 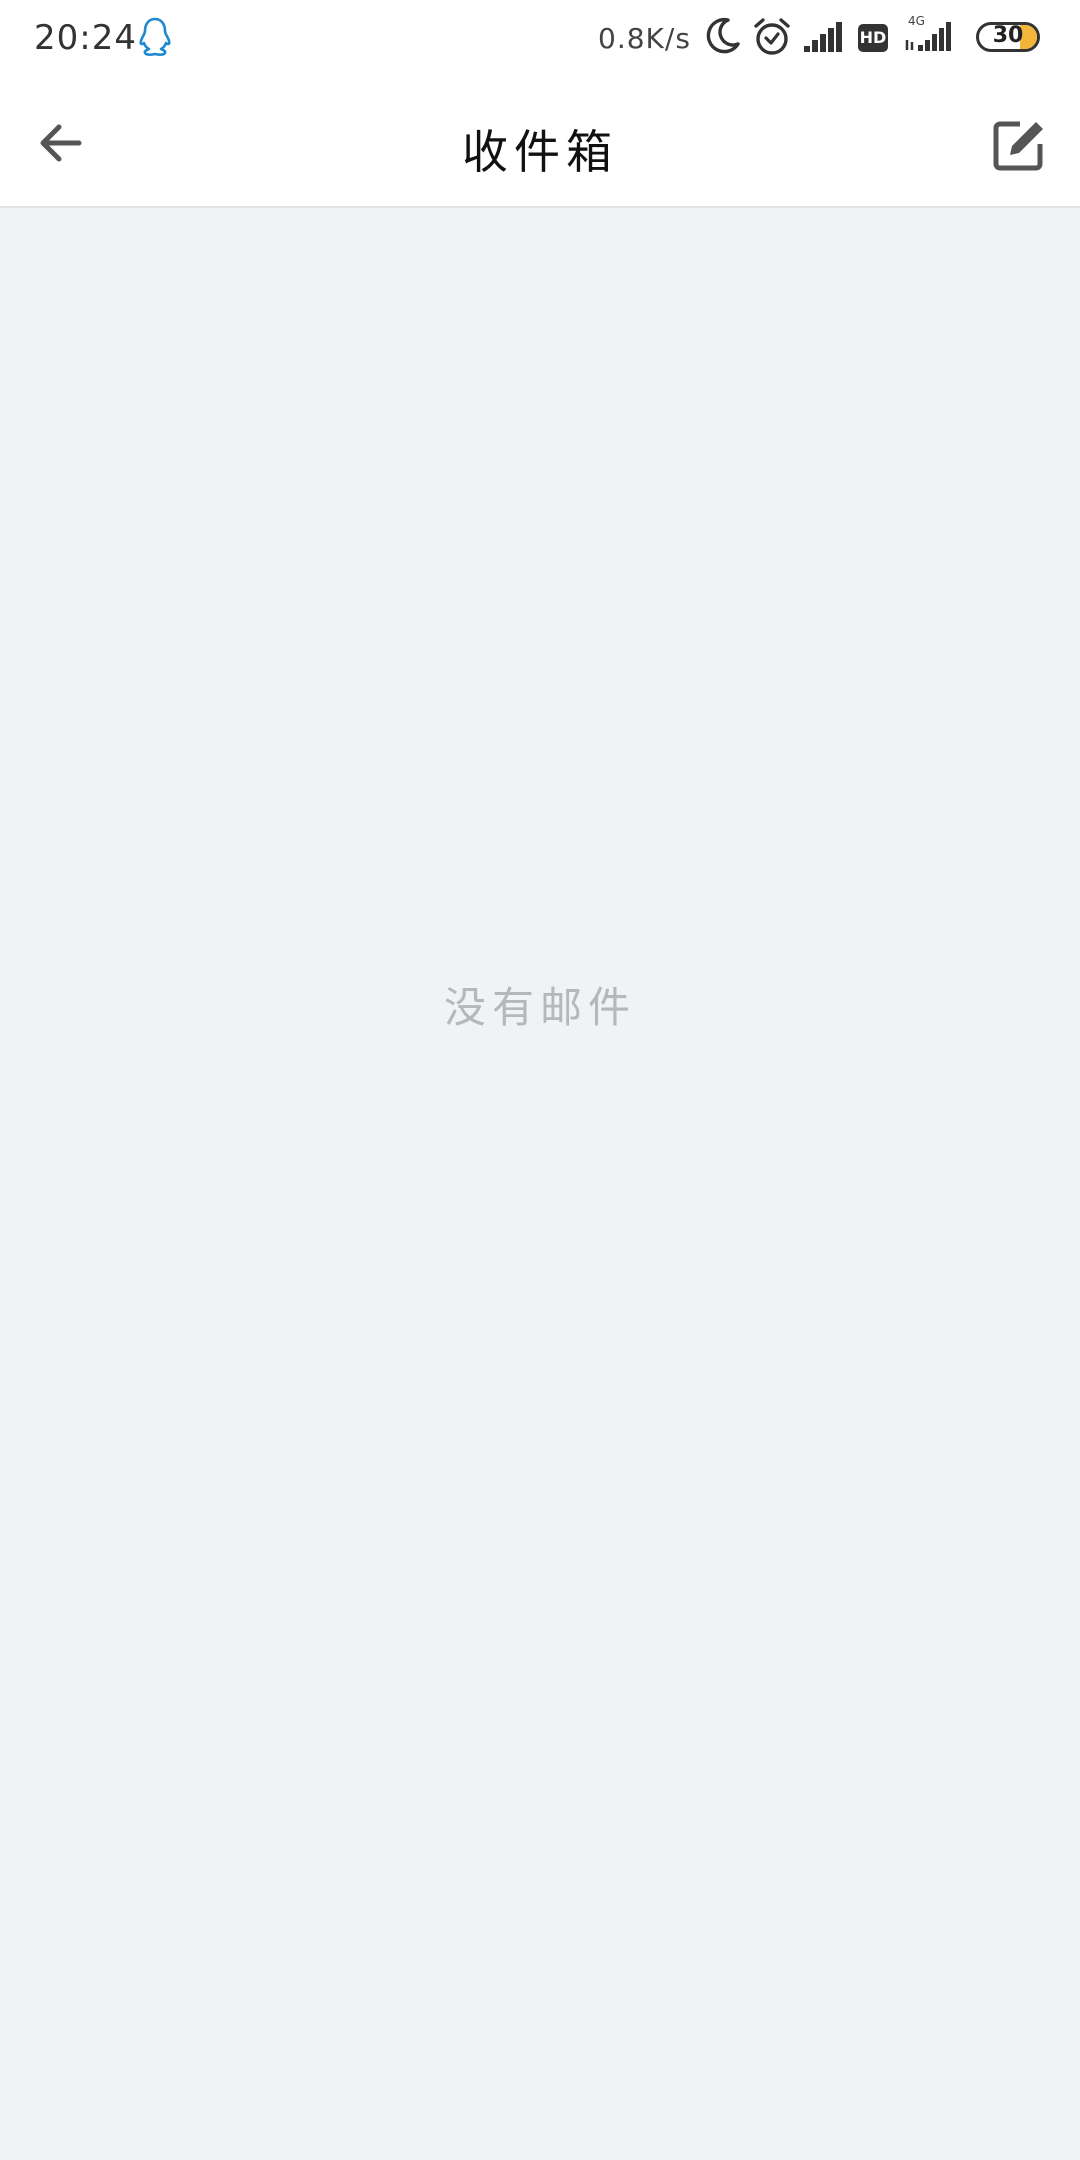 I want to click on compose-button, so click(x=1019, y=145).